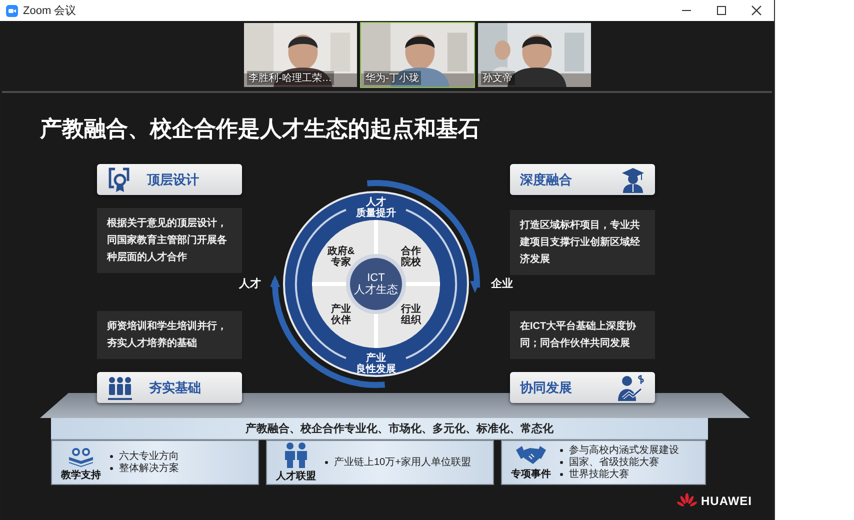 Image resolution: width=854 pixels, height=520 pixels. Describe the element at coordinates (624, 450) in the screenshot. I see `bullet-text: 参与高校内涵式发展建设` at that location.